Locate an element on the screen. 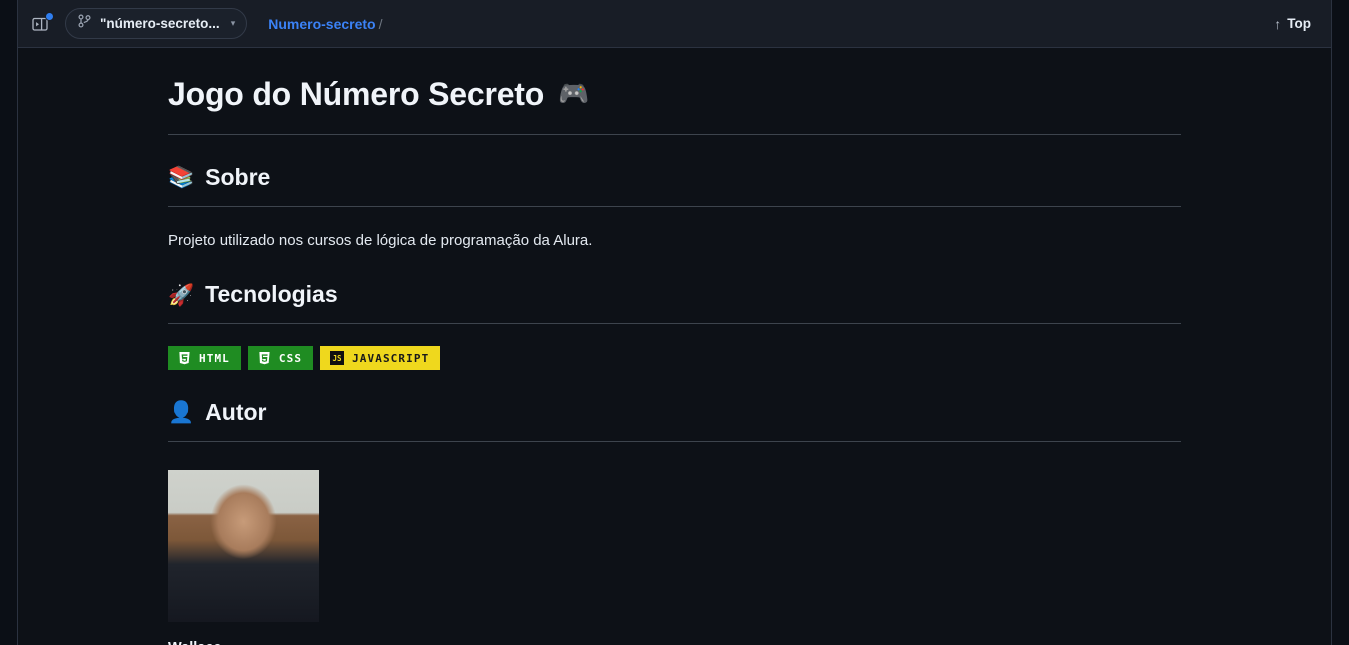  toolbar-left-group: "número-secreto... ▾ Numero-secreto / is located at coordinates (204, 23).